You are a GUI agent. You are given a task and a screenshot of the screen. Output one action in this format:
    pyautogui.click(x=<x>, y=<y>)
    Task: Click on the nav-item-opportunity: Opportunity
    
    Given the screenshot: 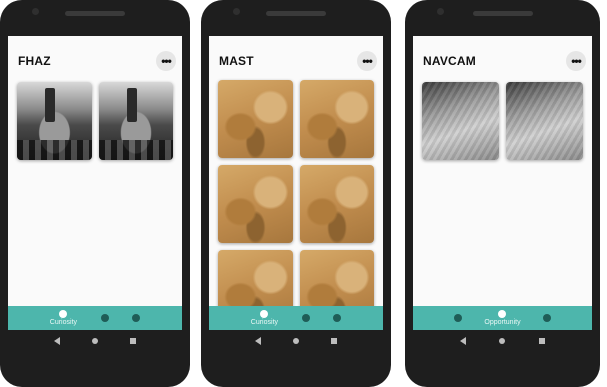 What is the action you would take?
    pyautogui.click(x=502, y=318)
    